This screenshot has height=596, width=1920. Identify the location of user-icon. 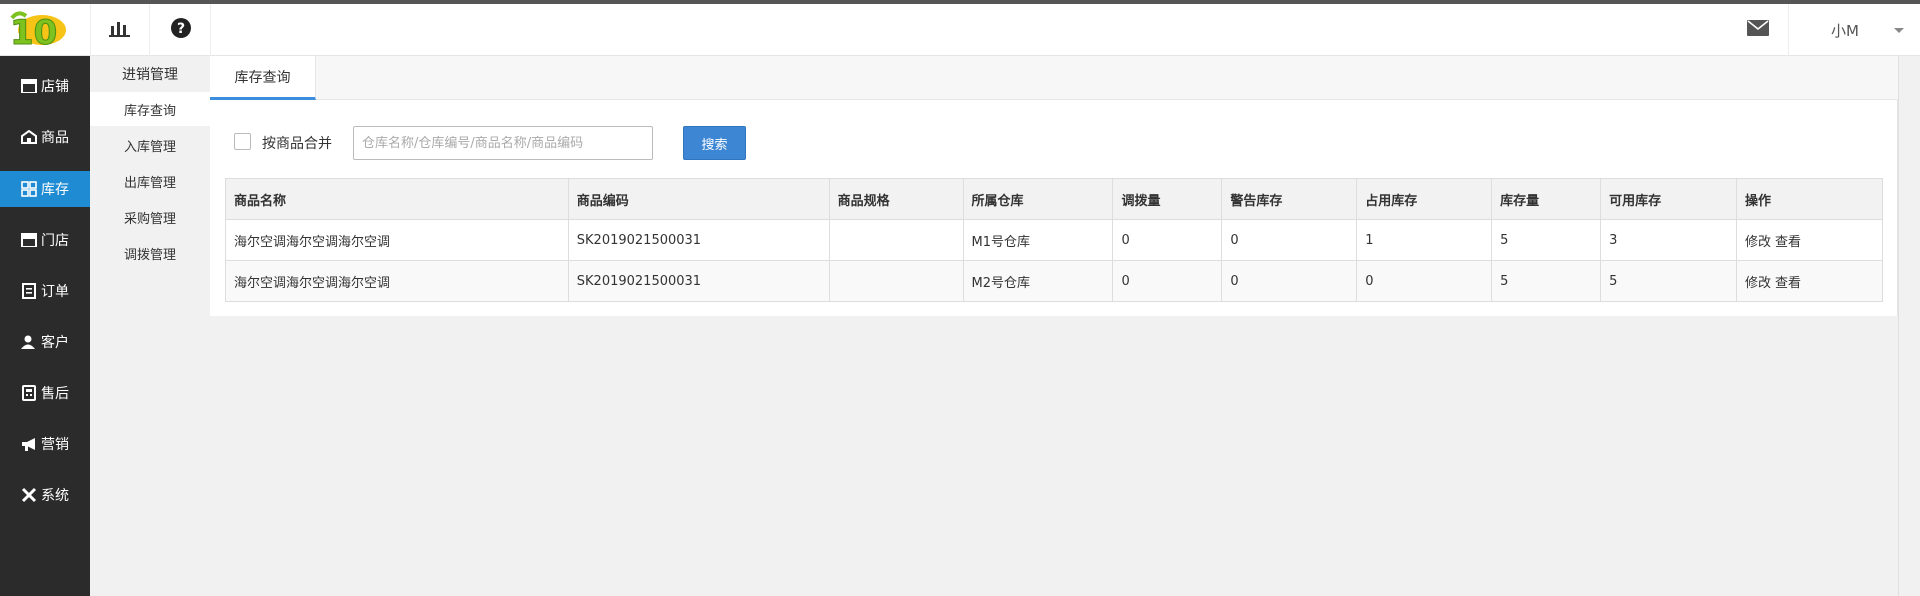
(29, 342).